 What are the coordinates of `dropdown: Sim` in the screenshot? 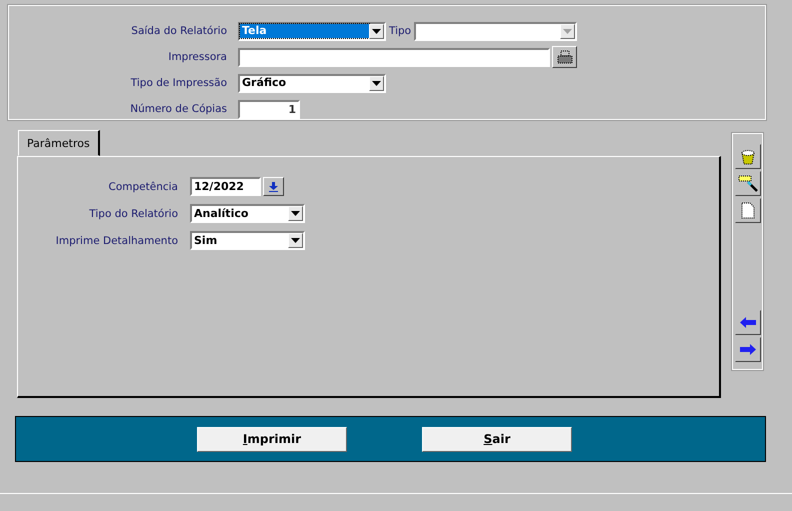 It's located at (247, 240).